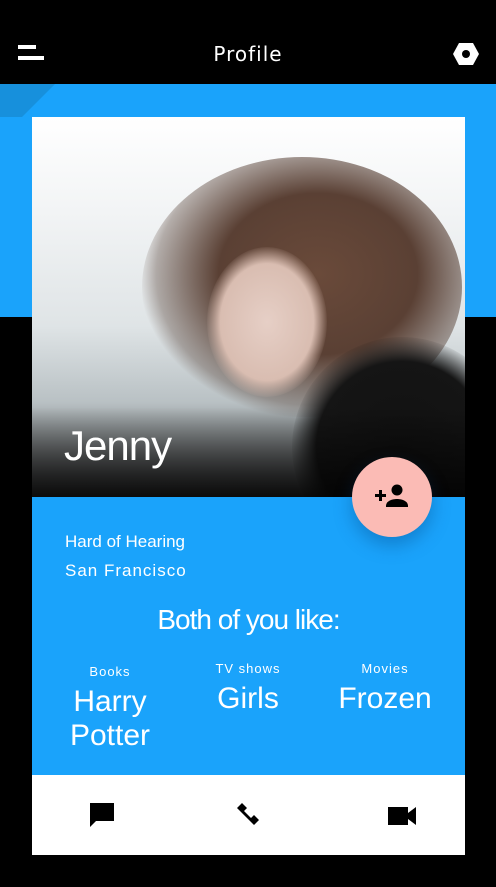 Image resolution: width=496 pixels, height=887 pixels. I want to click on page-title: Profile, so click(248, 54).